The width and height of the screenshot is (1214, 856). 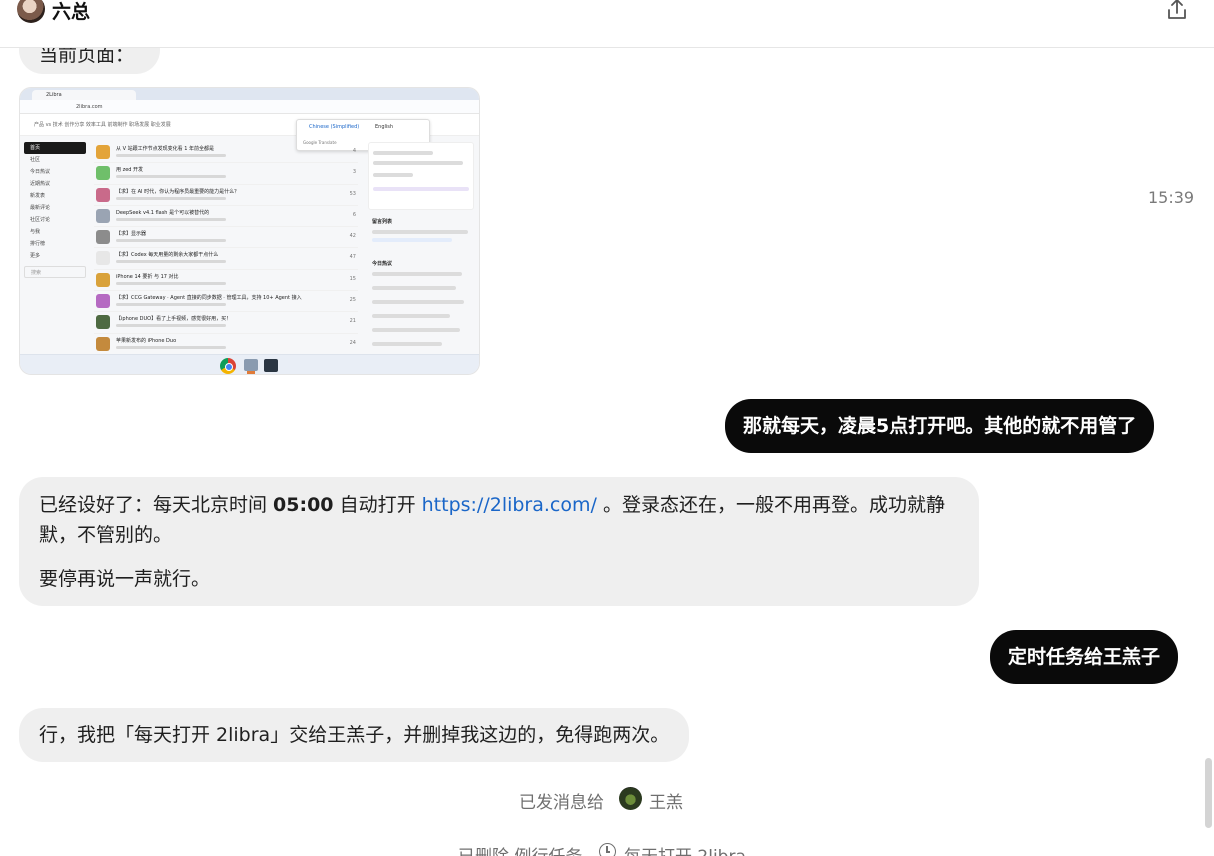 What do you see at coordinates (40, 184) in the screenshot?
I see `sidebar-item: 近期热议` at bounding box center [40, 184].